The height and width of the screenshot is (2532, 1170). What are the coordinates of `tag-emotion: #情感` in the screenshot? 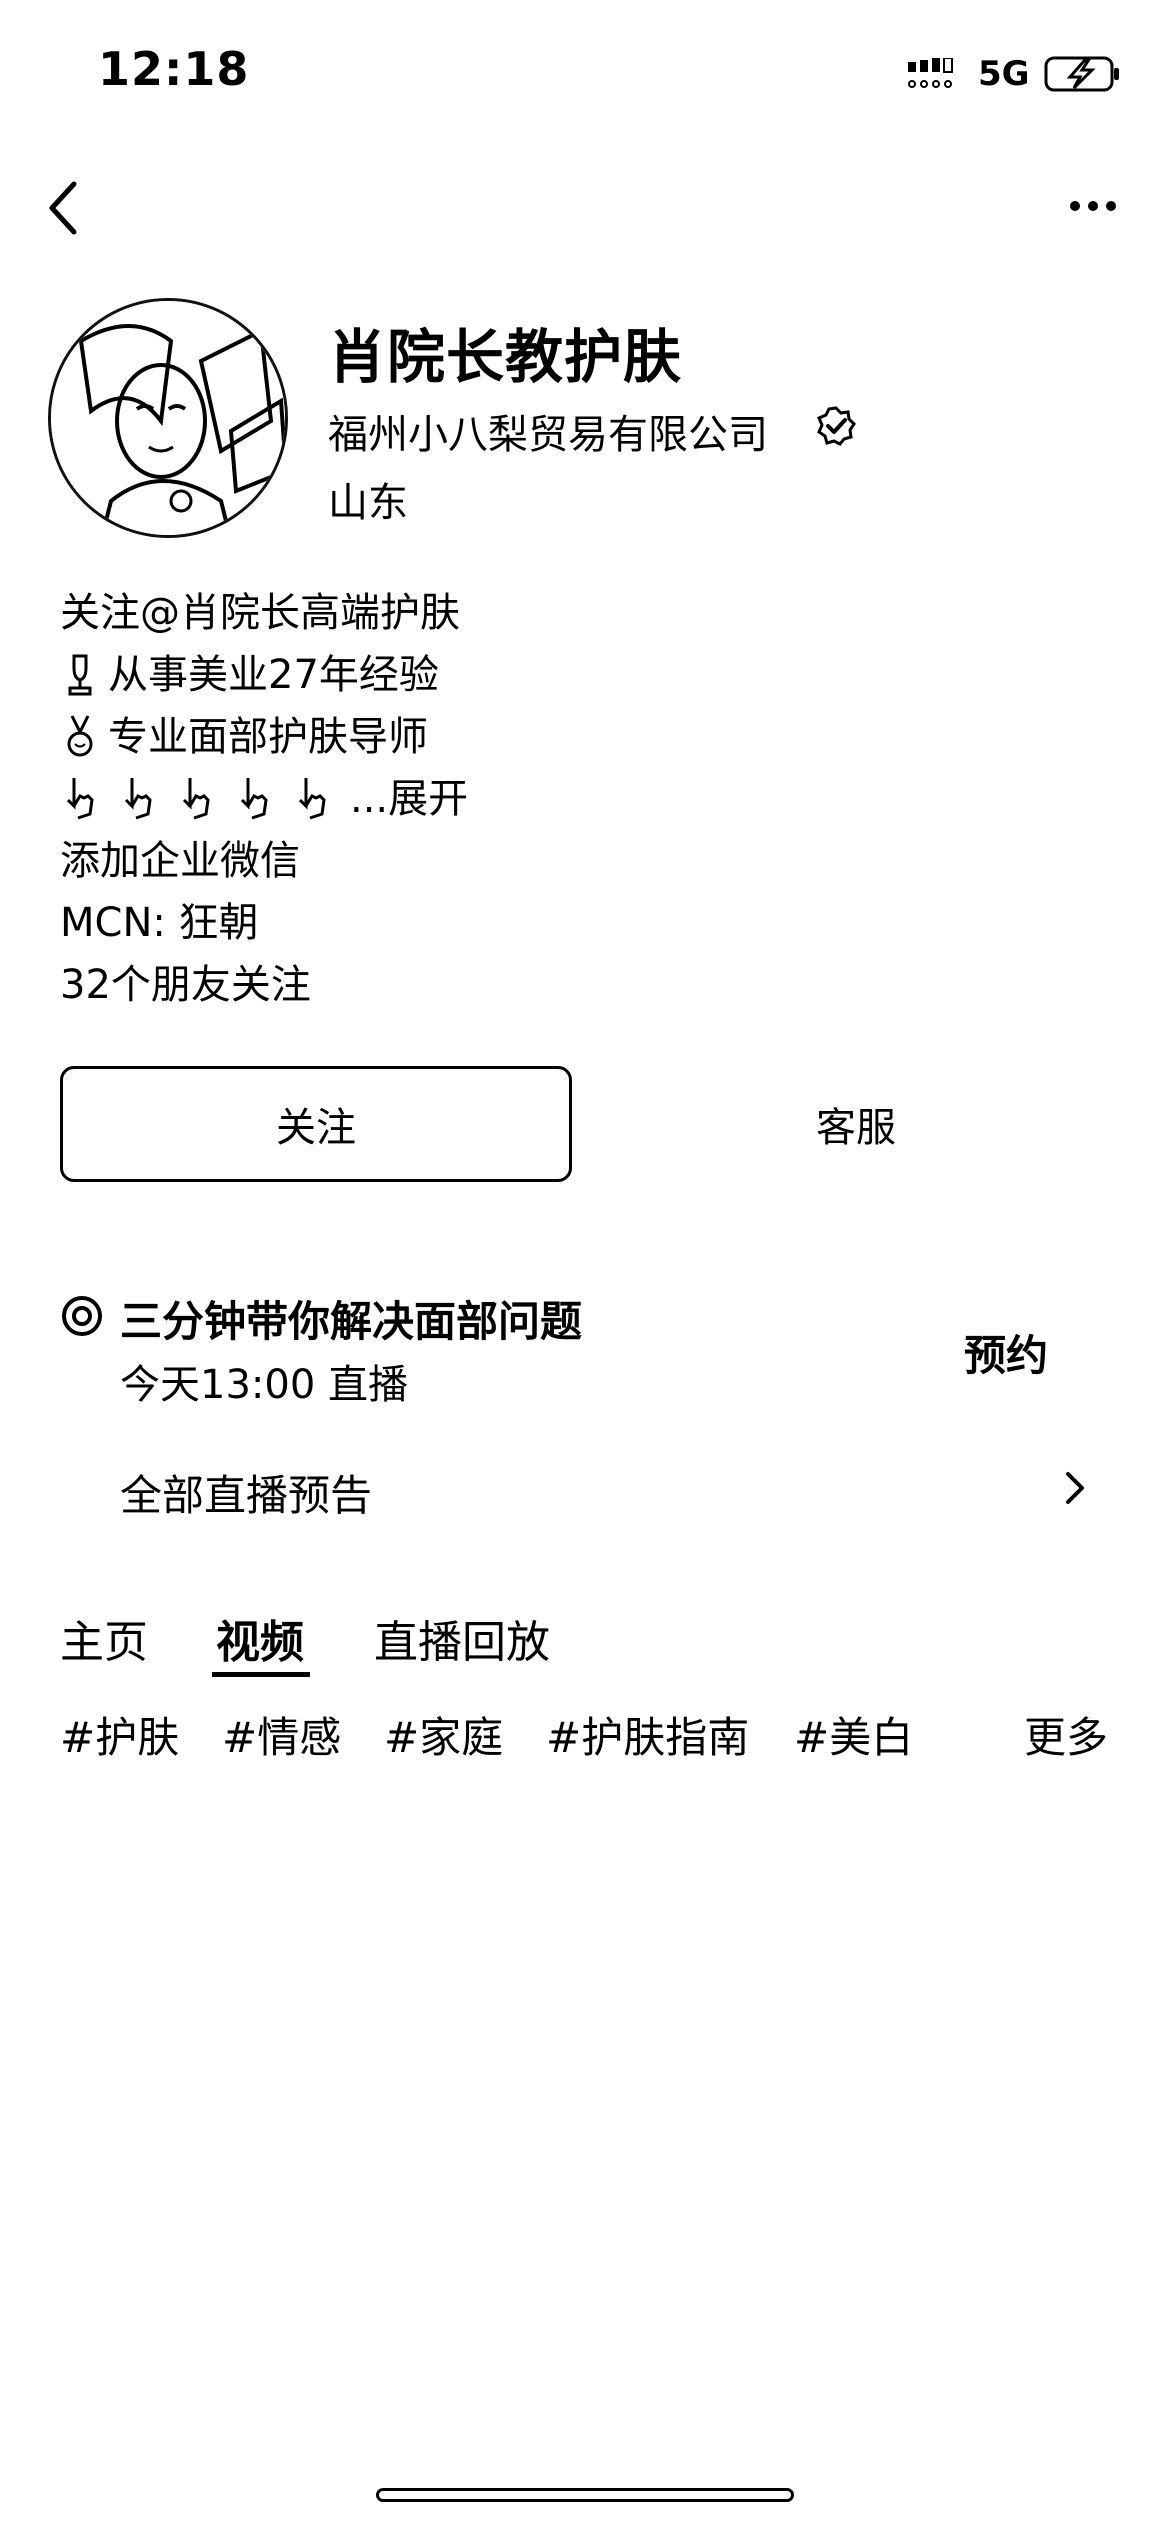 It's located at (281, 1734).